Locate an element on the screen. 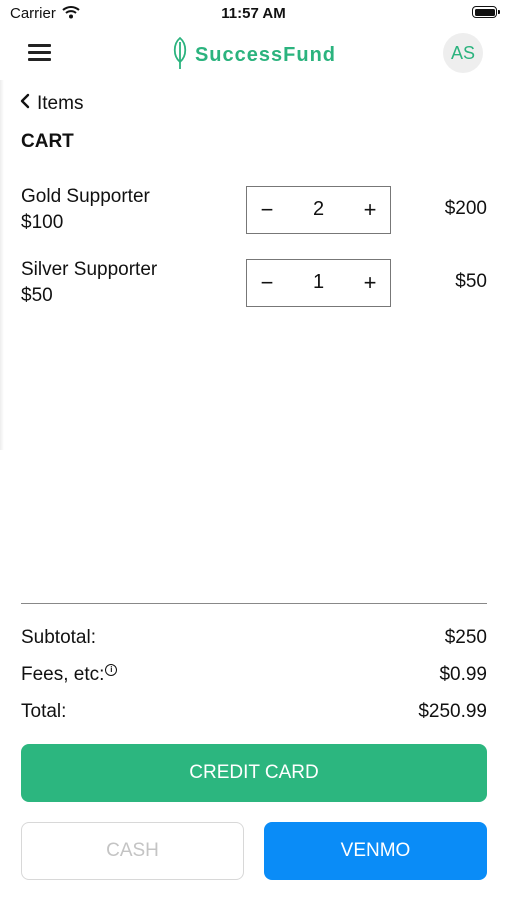 This screenshot has height=900, width=507. credit-card-button: CREDIT CARD is located at coordinates (254, 773).